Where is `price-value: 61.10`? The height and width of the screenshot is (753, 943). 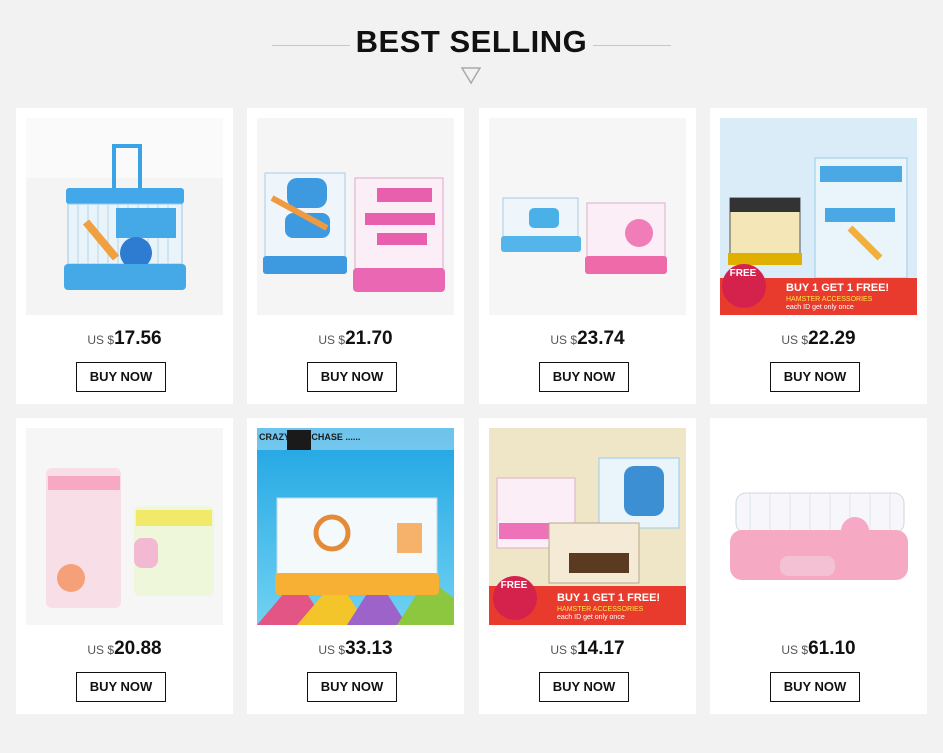
price-value: 61.10 is located at coordinates (832, 648).